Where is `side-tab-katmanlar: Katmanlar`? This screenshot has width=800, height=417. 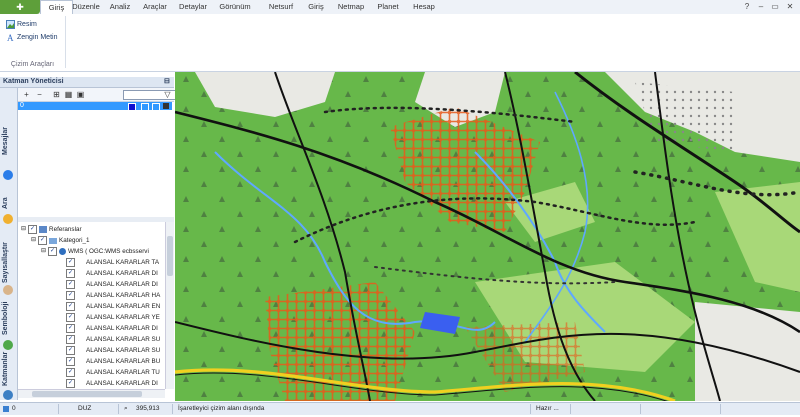 side-tab-katmanlar: Katmanlar is located at coordinates (8, 375).